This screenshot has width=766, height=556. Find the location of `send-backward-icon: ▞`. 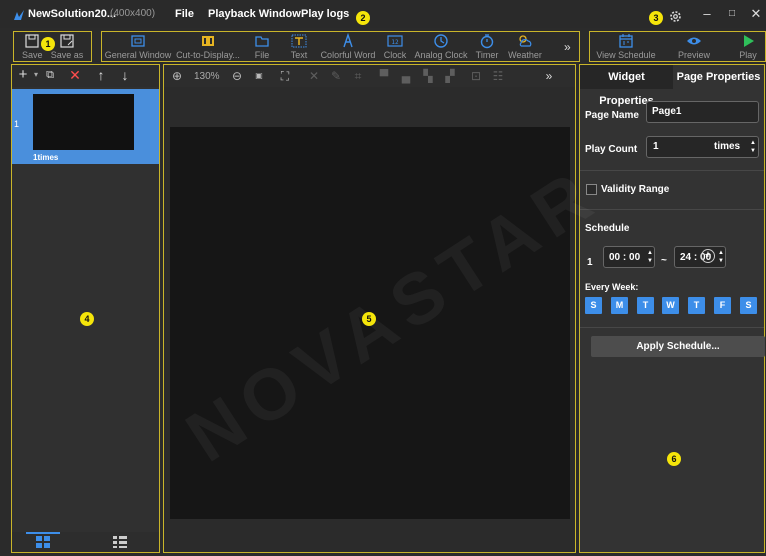

send-backward-icon: ▞ is located at coordinates (450, 76).